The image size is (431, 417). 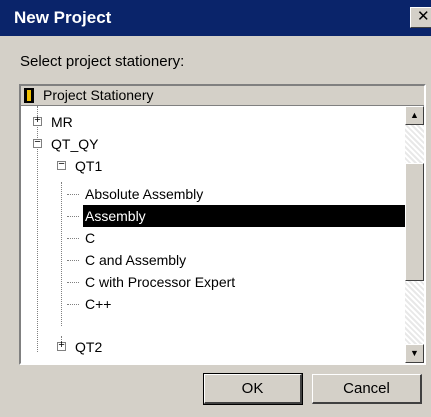 I want to click on tree-item-qt1: QT1, so click(x=88, y=166).